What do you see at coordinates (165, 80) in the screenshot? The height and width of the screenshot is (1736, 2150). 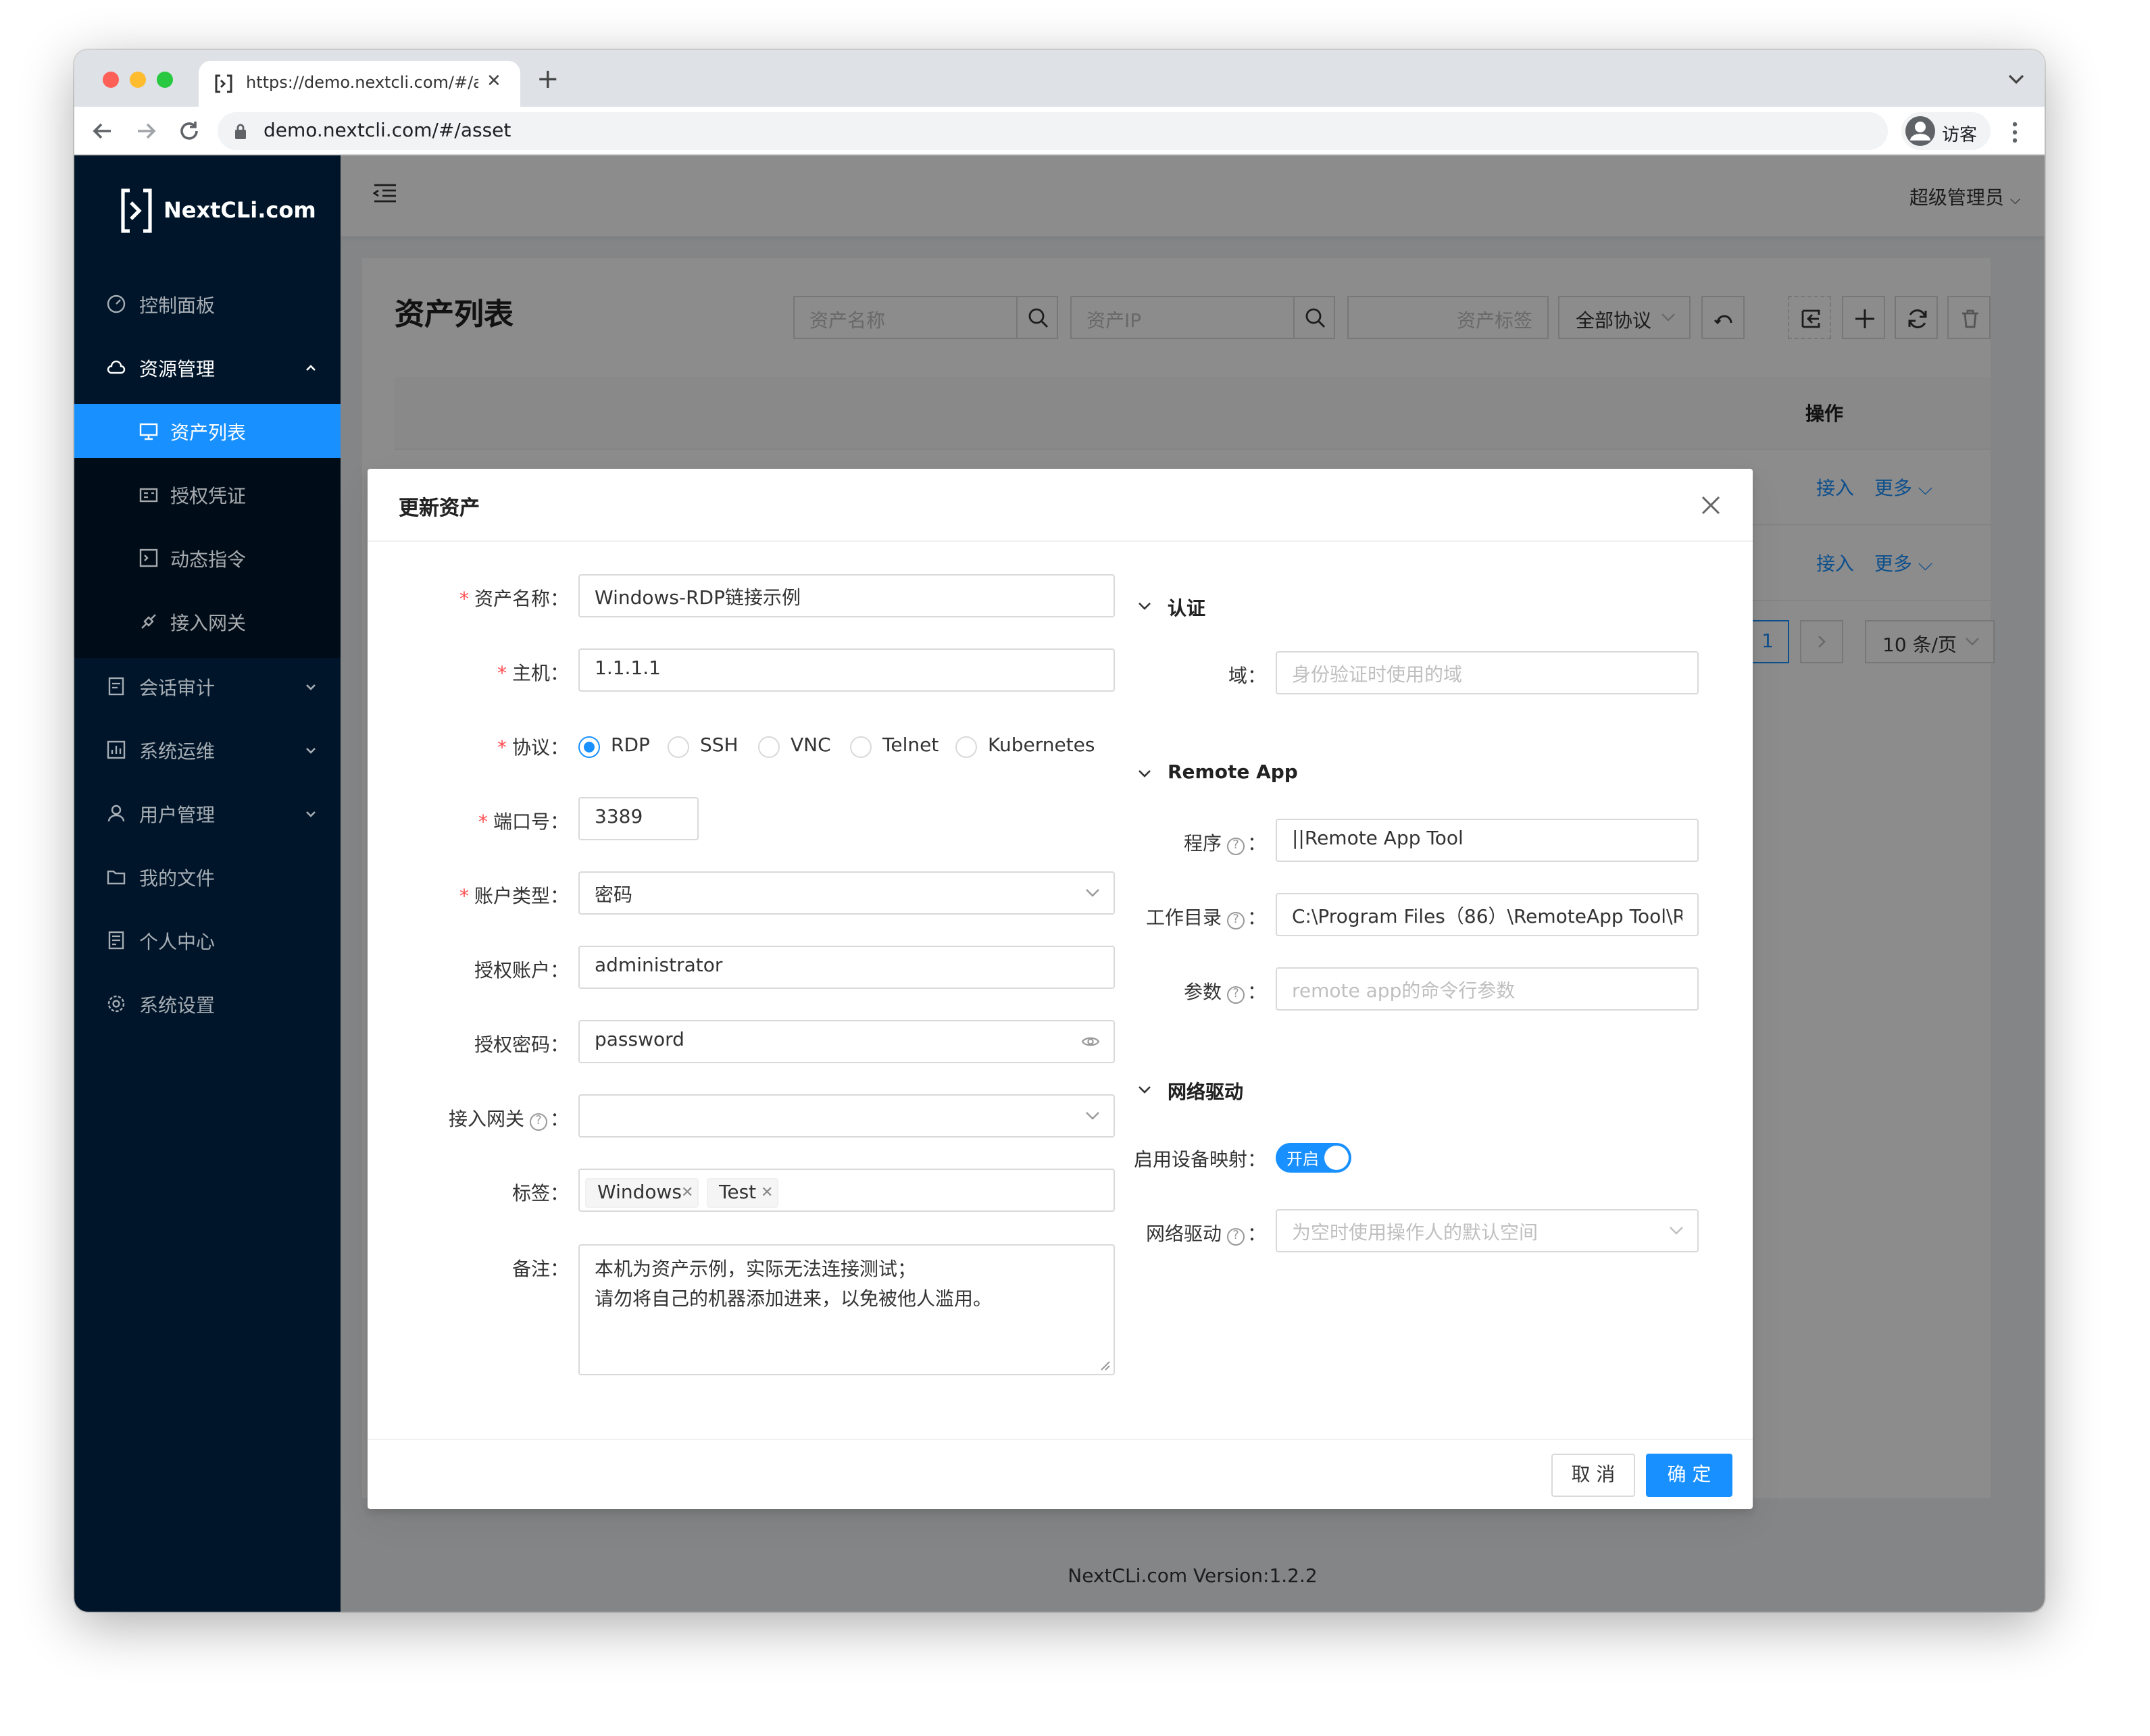 I see `maximize-window-button` at bounding box center [165, 80].